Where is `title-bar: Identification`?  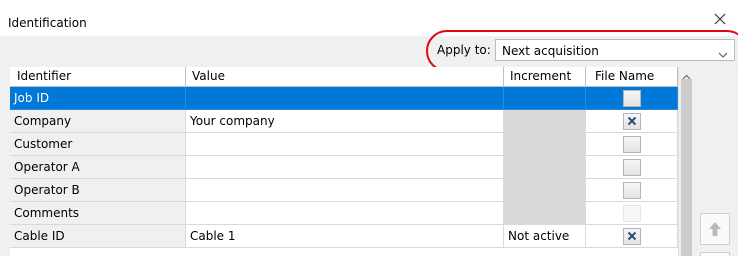
title-bar: Identification is located at coordinates (369, 18).